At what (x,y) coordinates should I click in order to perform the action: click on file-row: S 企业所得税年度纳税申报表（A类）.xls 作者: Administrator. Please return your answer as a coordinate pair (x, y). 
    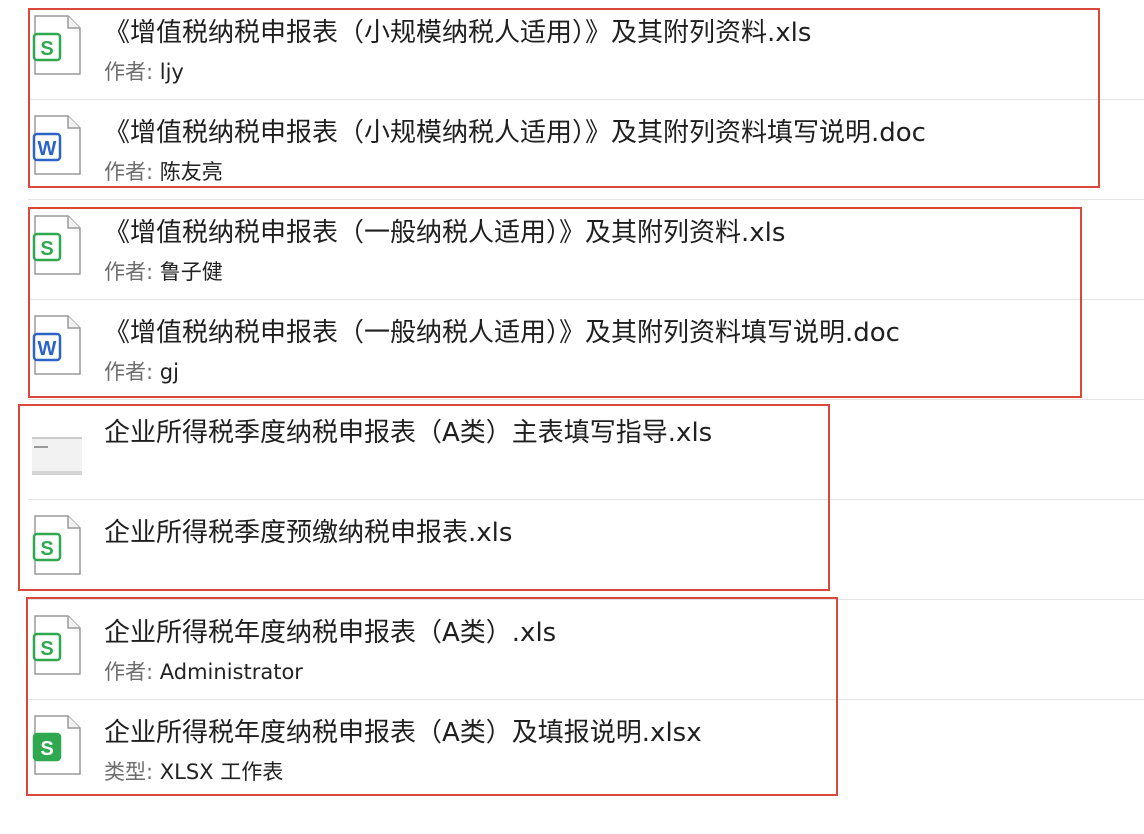
    Looking at the image, I should click on (572, 650).